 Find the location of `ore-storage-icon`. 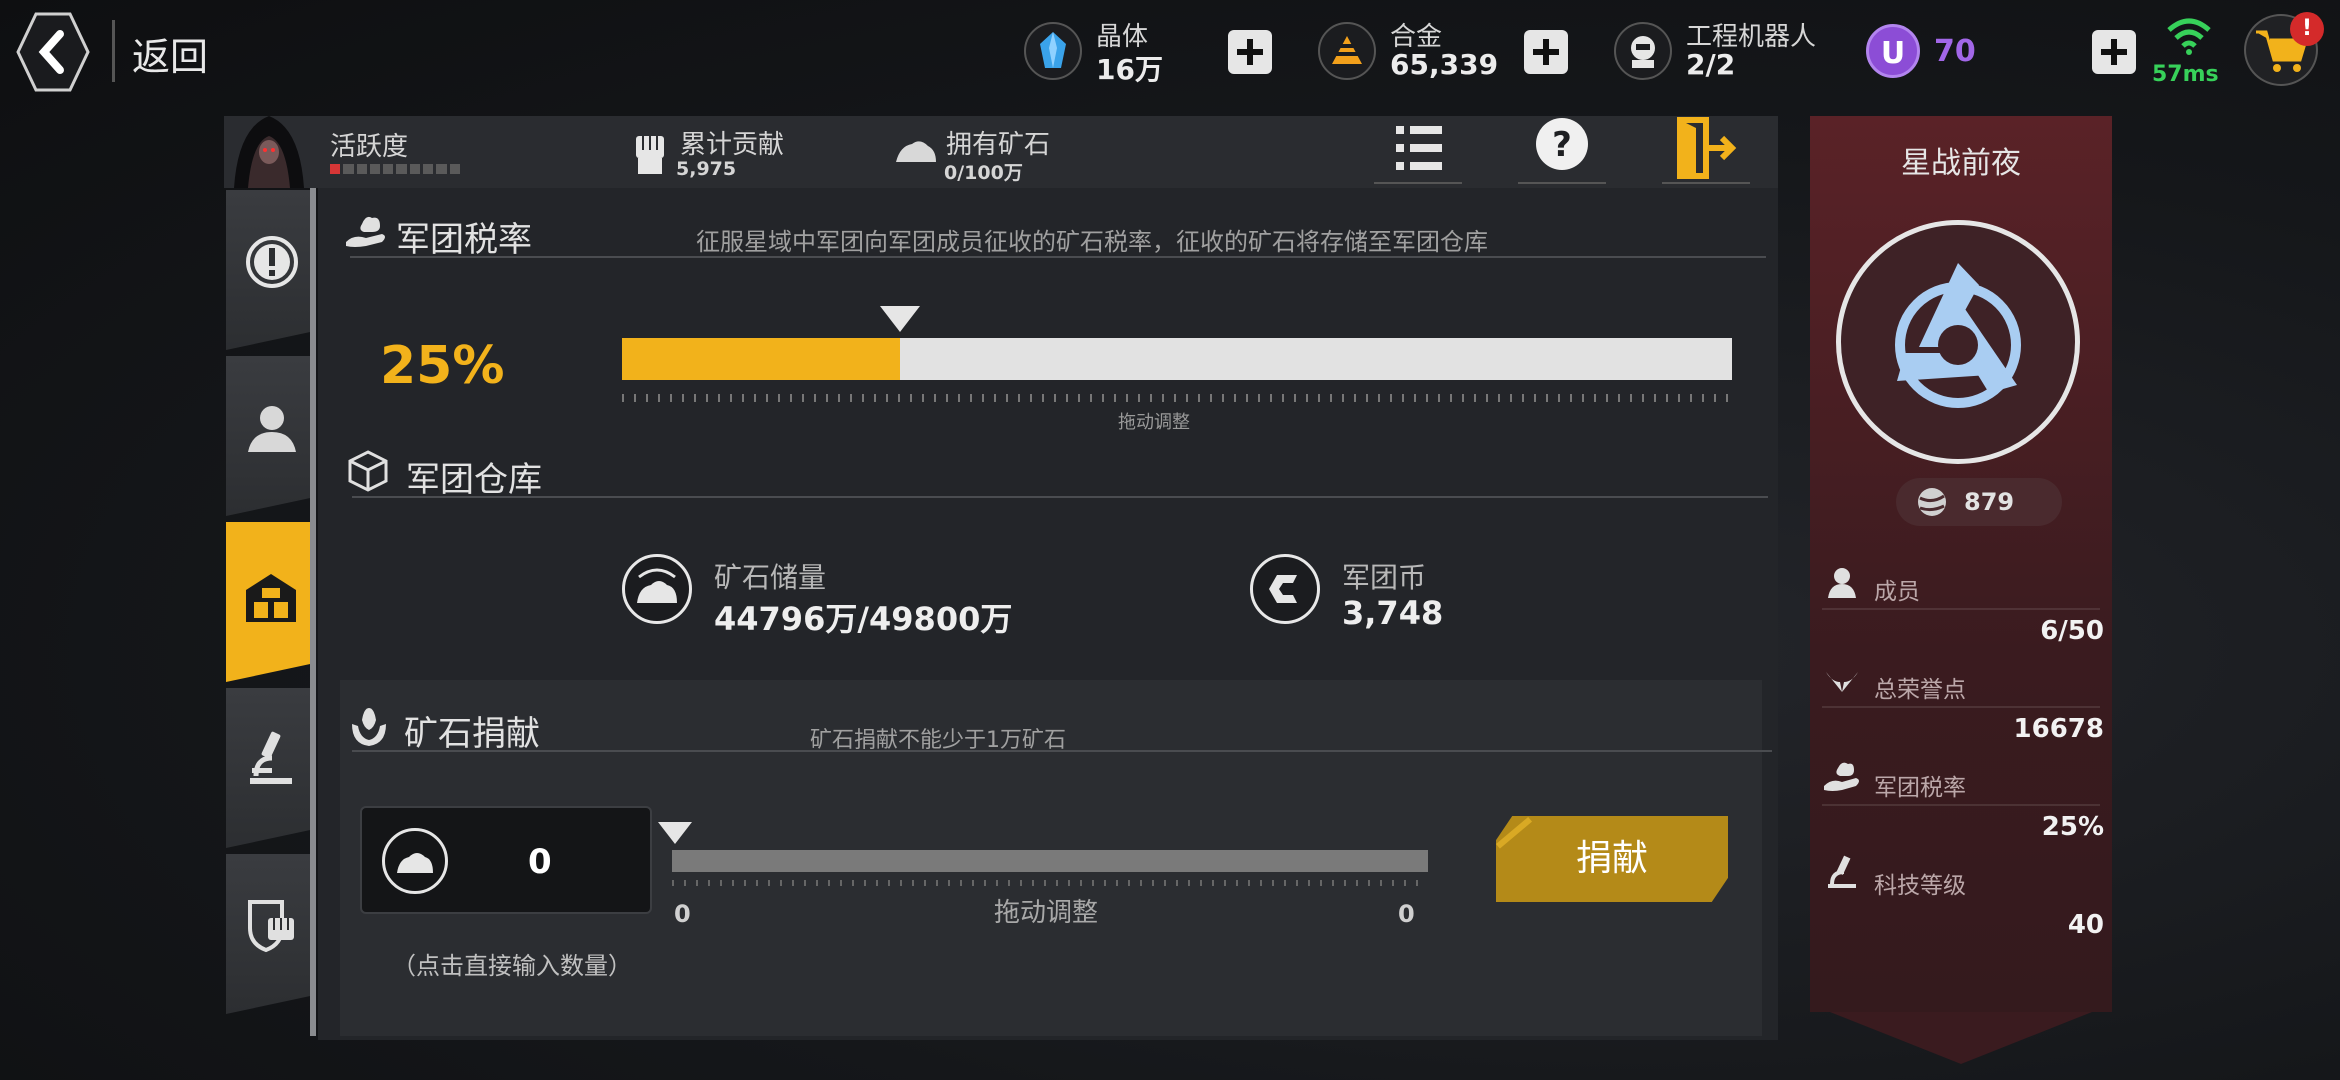

ore-storage-icon is located at coordinates (657, 589).